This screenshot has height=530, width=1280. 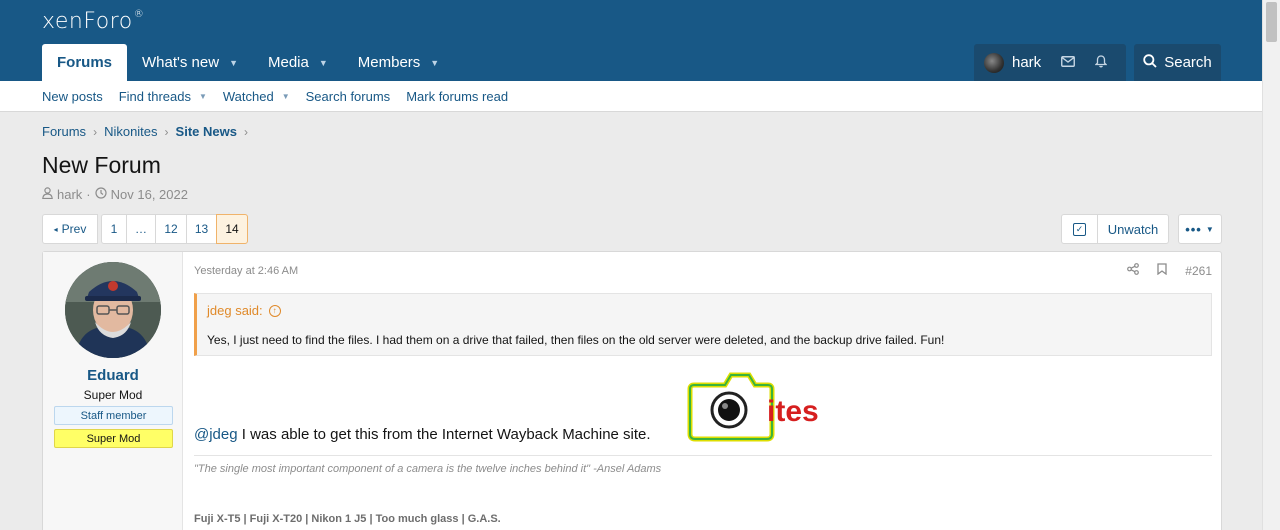 I want to click on thread-actions: ✓ Unwatch ••• ▼, so click(x=1141, y=229).